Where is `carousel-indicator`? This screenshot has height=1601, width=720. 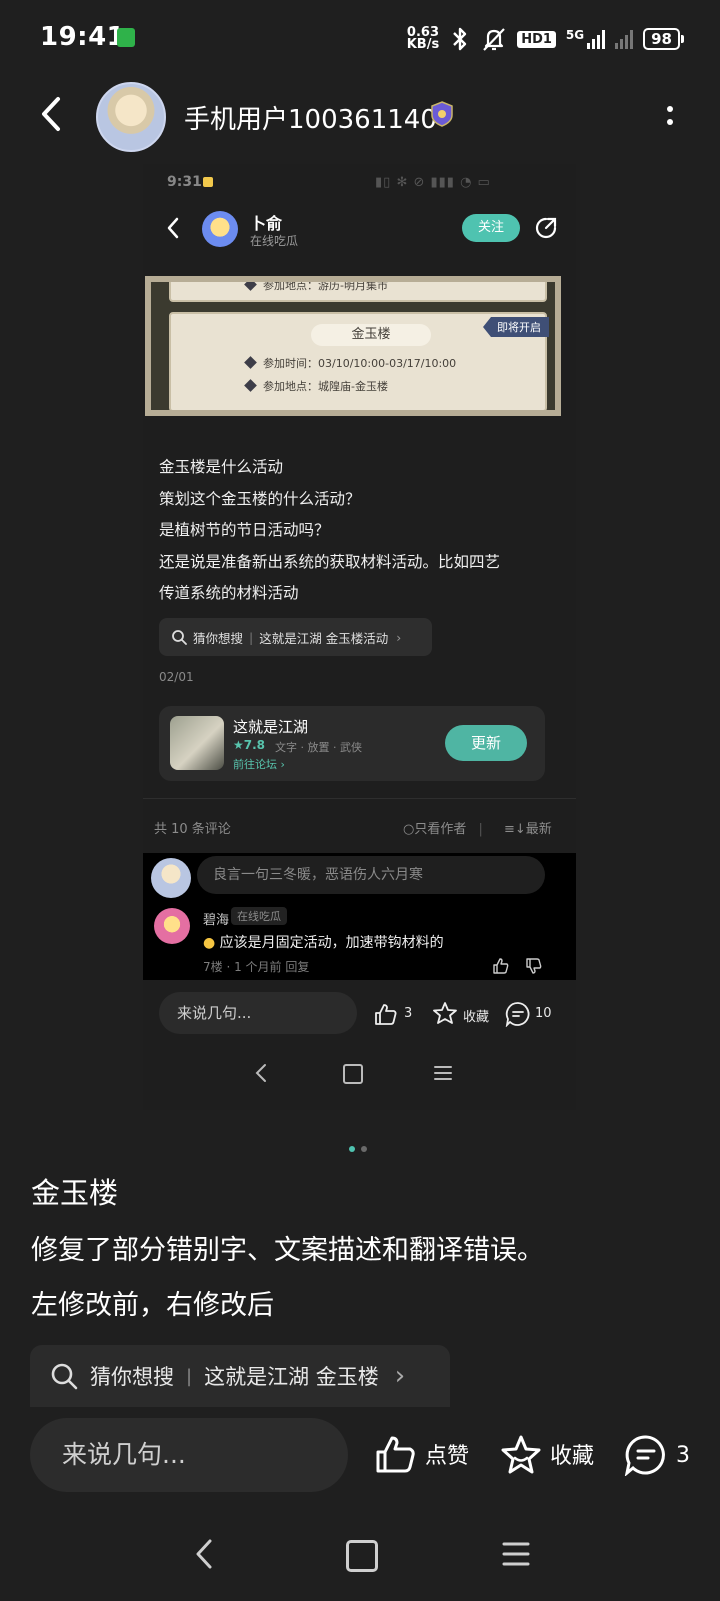 carousel-indicator is located at coordinates (358, 1149).